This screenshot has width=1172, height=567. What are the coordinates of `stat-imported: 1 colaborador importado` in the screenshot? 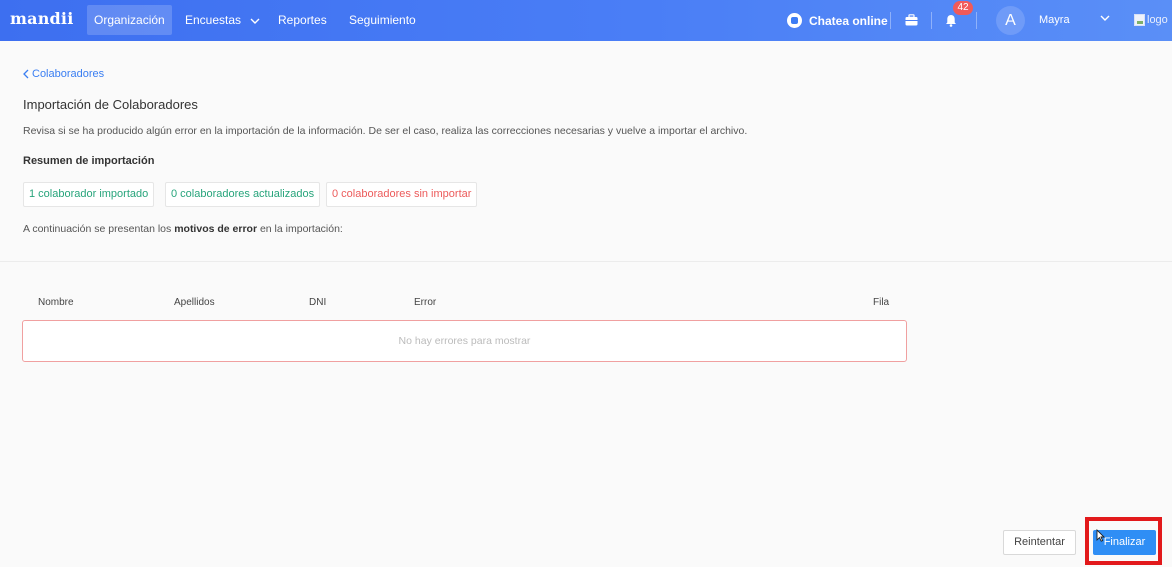 It's located at (89, 194).